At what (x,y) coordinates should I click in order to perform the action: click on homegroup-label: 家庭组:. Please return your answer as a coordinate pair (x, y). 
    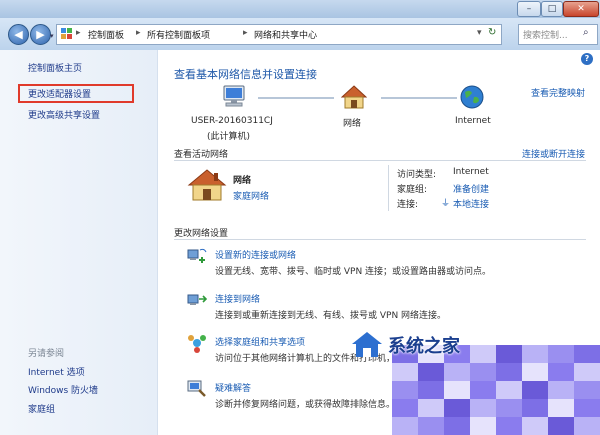
    Looking at the image, I should click on (412, 190).